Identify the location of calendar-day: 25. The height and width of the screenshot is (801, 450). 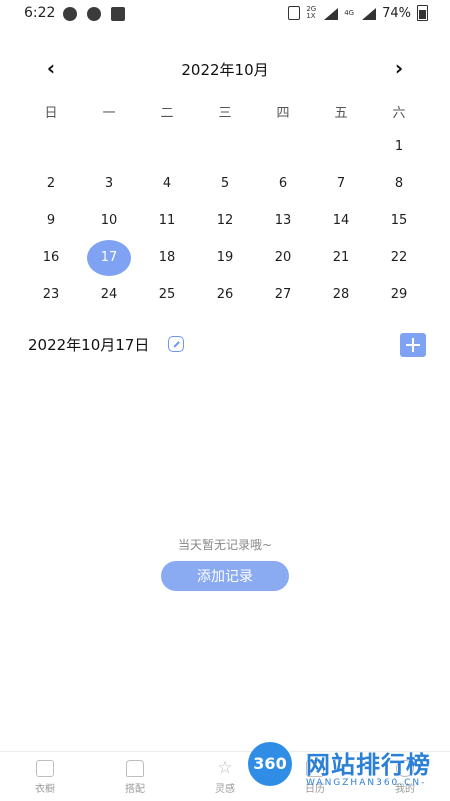
(167, 294).